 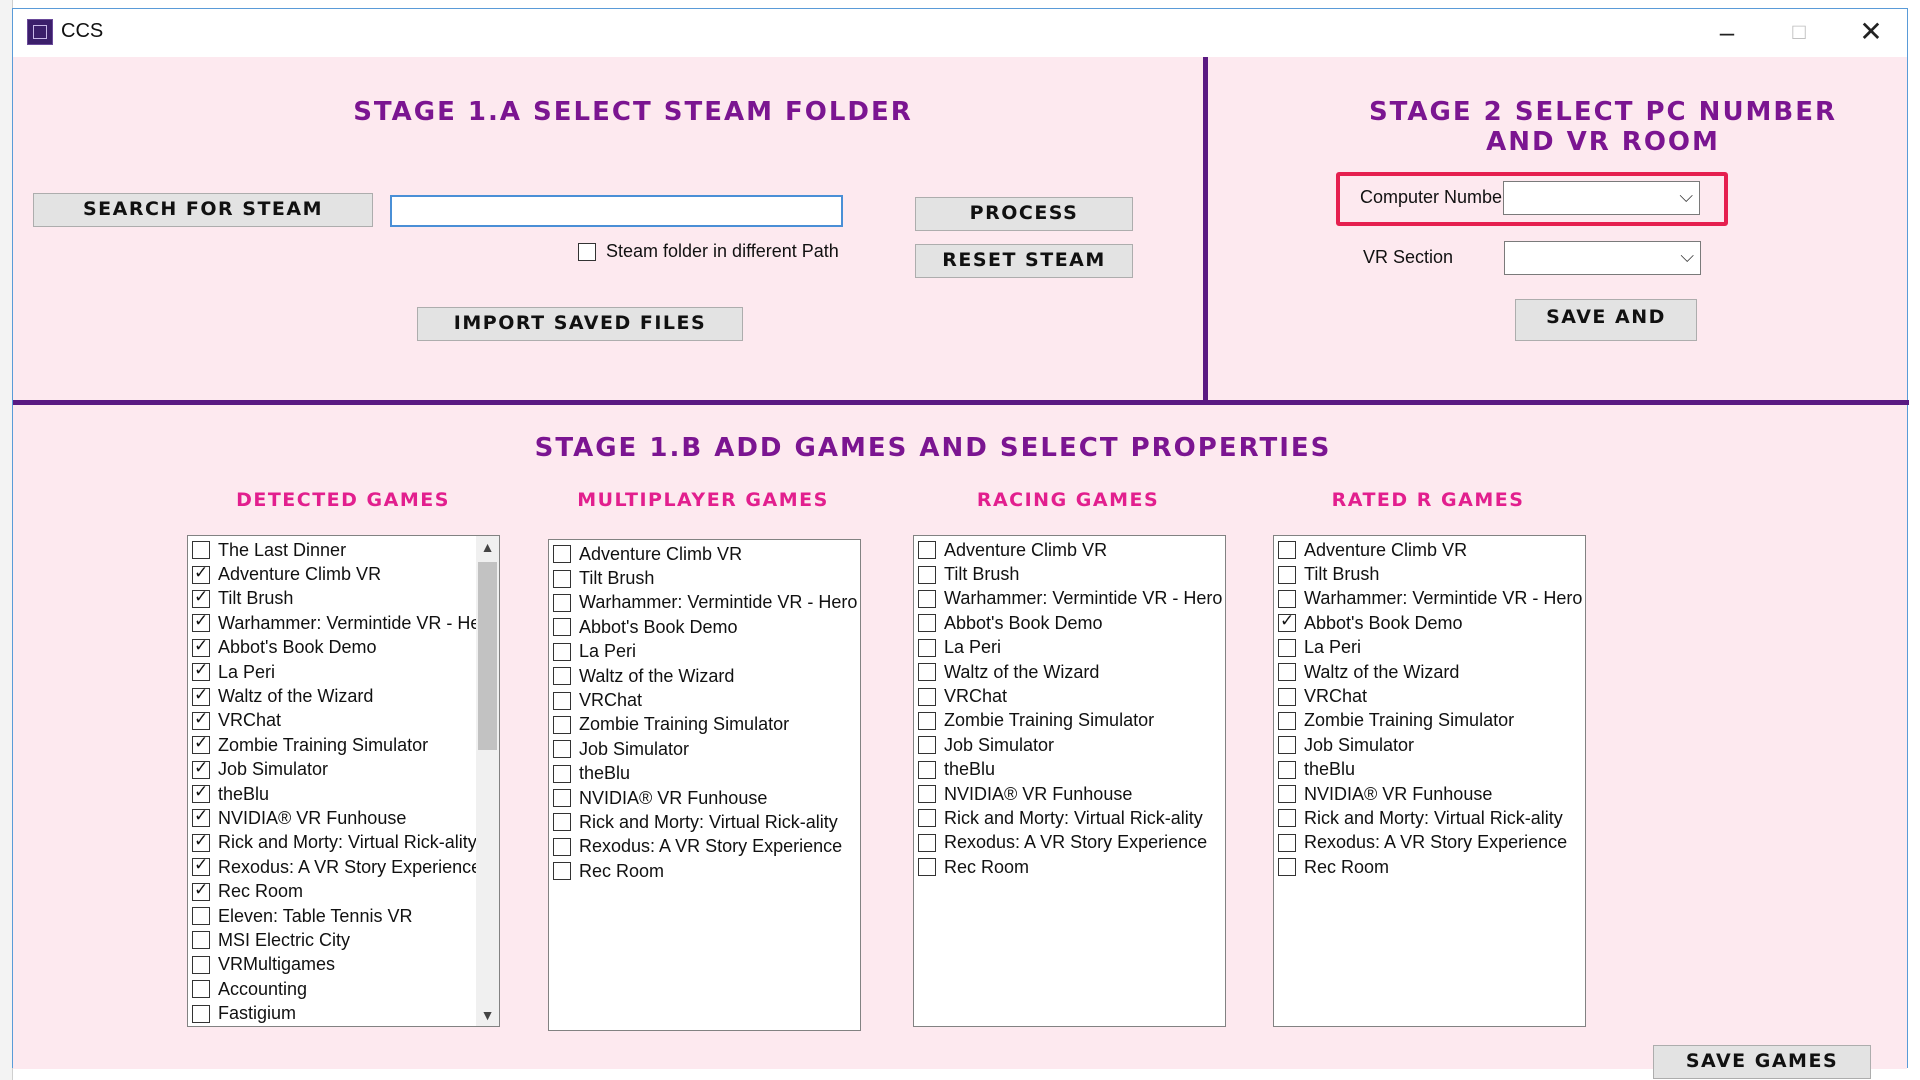 What do you see at coordinates (487, 656) in the screenshot?
I see `scroll-thumb` at bounding box center [487, 656].